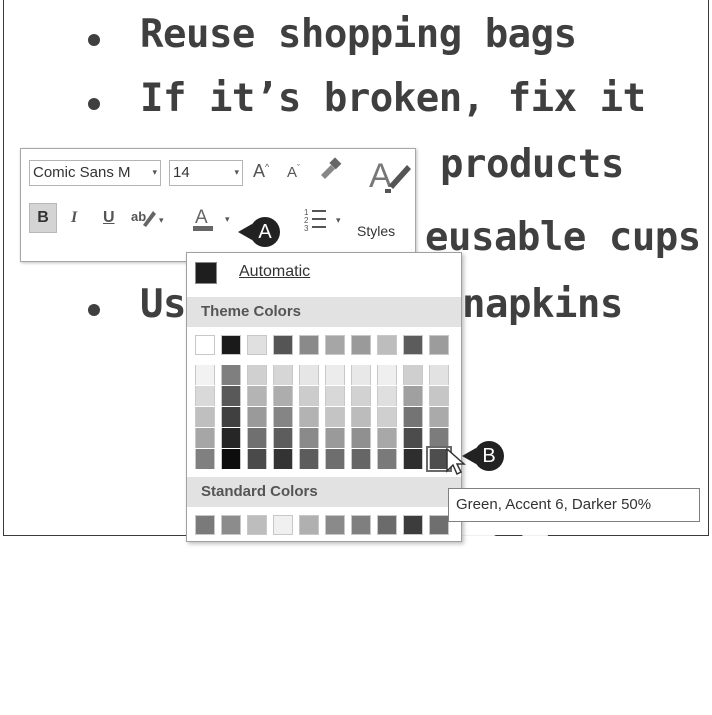 This screenshot has height=715, width=712. What do you see at coordinates (181, 172) in the screenshot?
I see `font-size-value: 14` at bounding box center [181, 172].